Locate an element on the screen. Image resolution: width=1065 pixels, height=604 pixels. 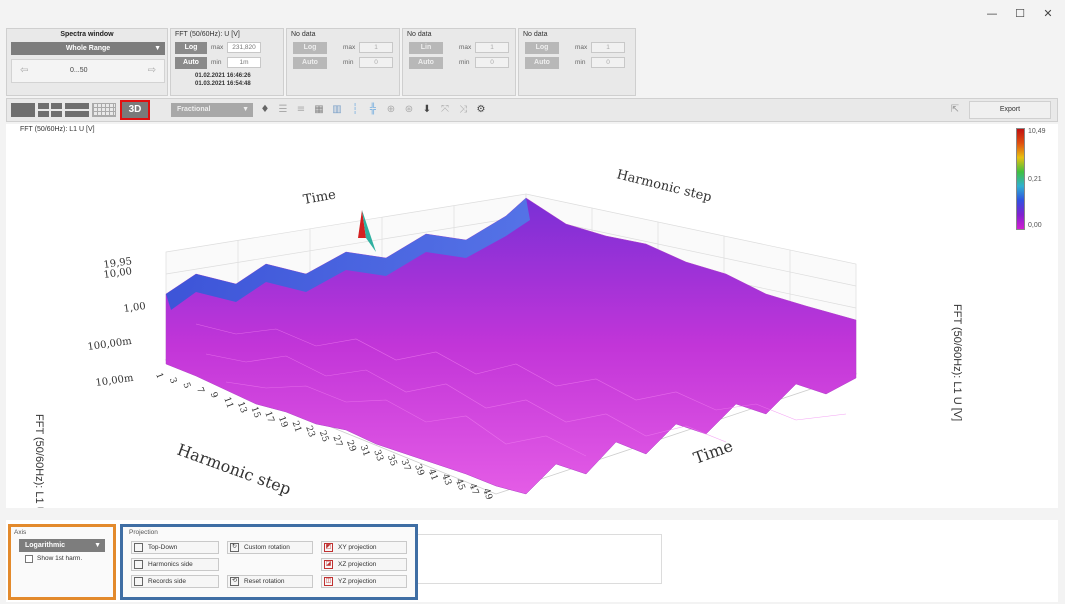
xy-projection-button: ◩ XY projection is located at coordinates (364, 547).